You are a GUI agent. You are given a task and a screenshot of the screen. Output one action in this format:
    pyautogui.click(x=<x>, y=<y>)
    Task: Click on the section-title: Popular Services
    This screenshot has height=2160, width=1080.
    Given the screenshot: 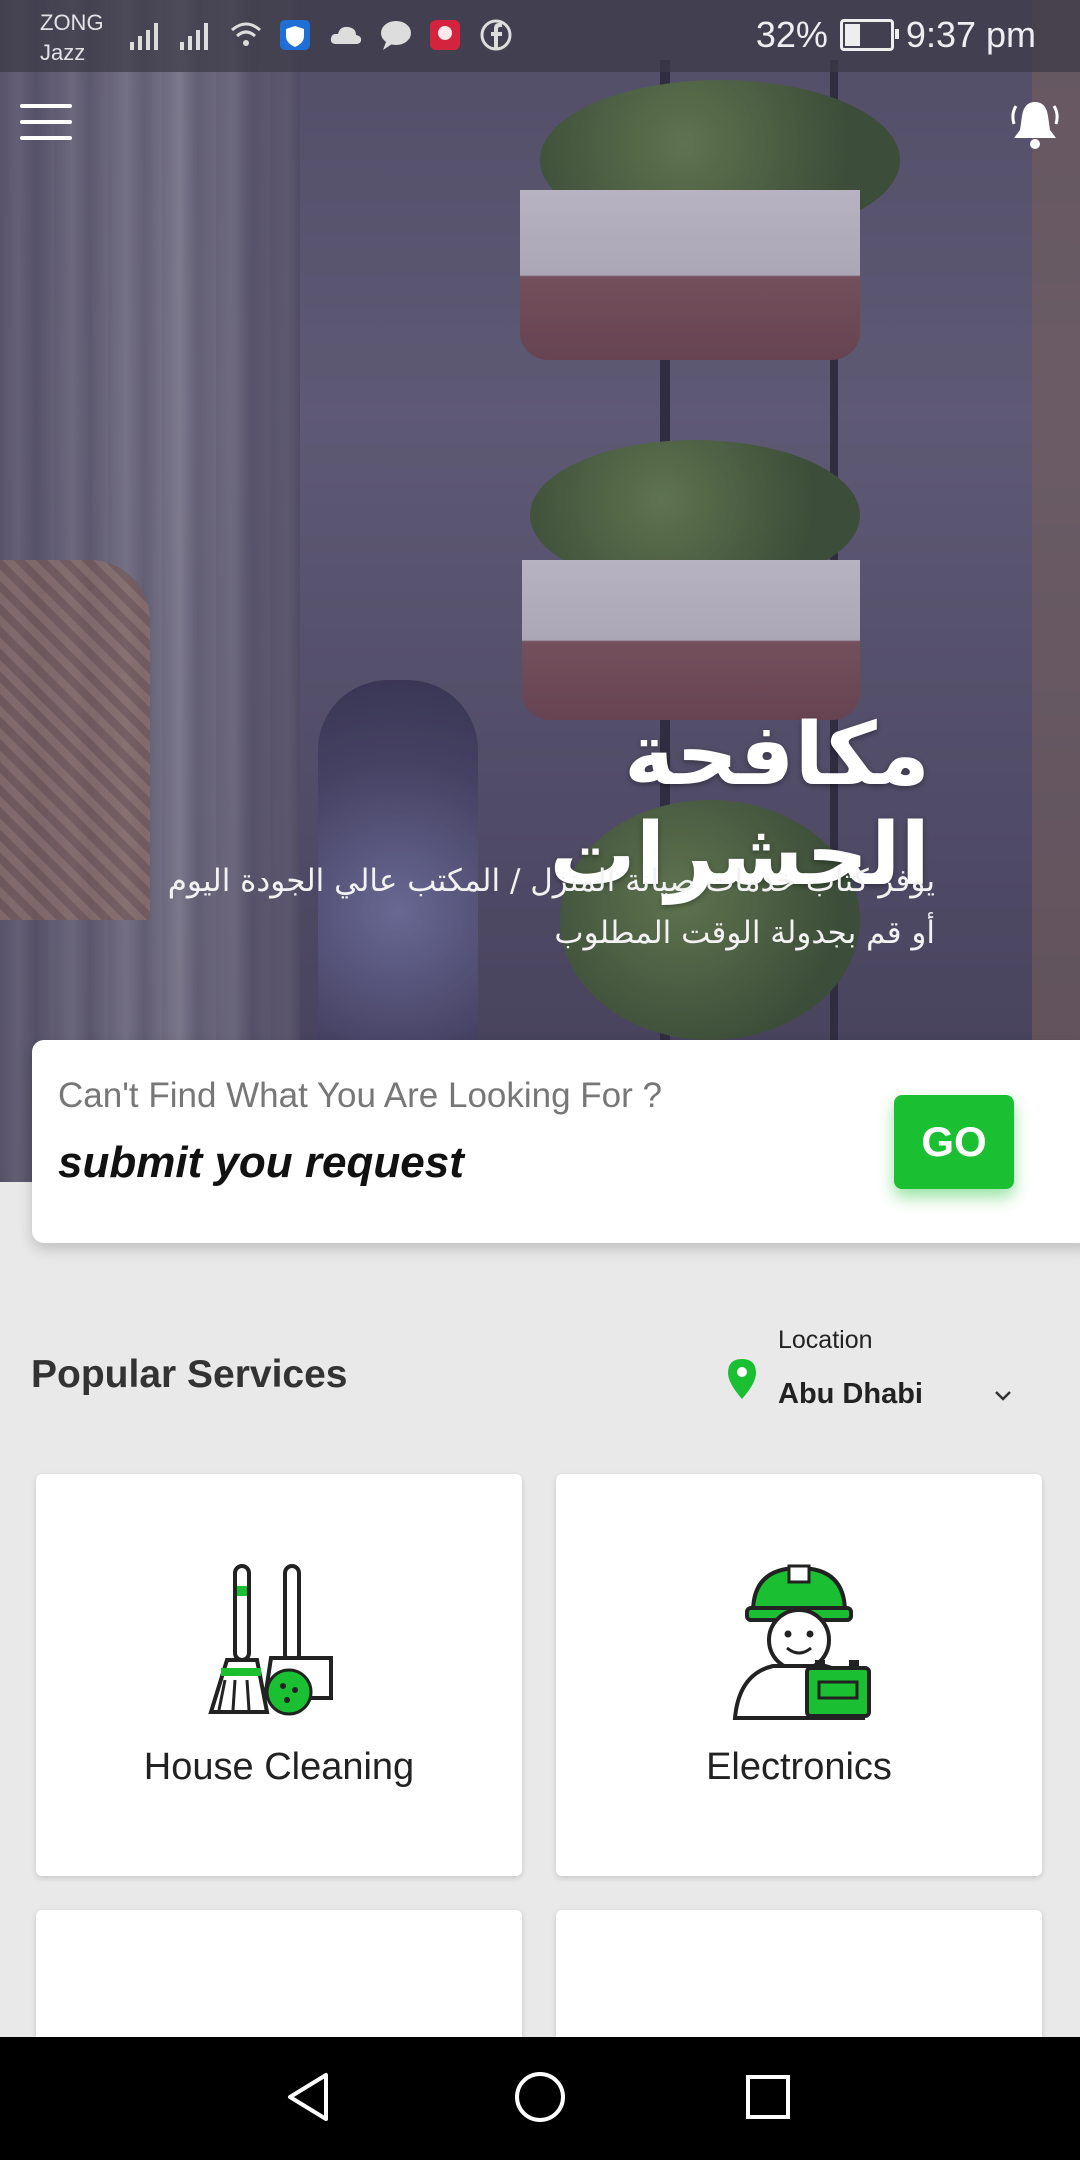 What is the action you would take?
    pyautogui.click(x=189, y=1374)
    